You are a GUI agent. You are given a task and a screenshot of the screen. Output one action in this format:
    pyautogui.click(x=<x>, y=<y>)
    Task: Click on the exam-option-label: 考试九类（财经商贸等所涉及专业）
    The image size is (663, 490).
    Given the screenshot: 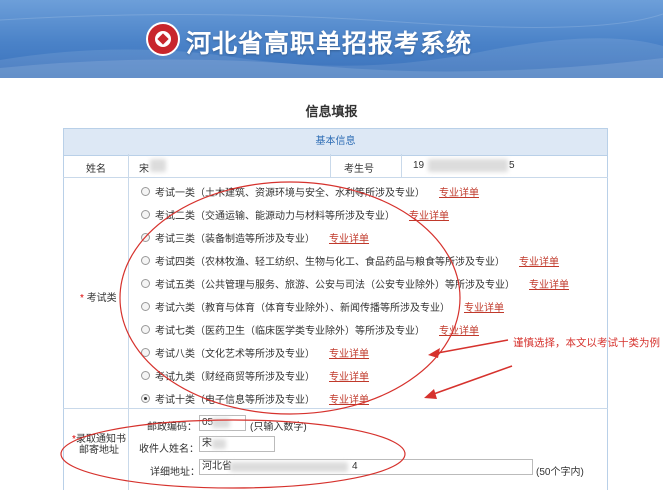 What is the action you would take?
    pyautogui.click(x=235, y=378)
    